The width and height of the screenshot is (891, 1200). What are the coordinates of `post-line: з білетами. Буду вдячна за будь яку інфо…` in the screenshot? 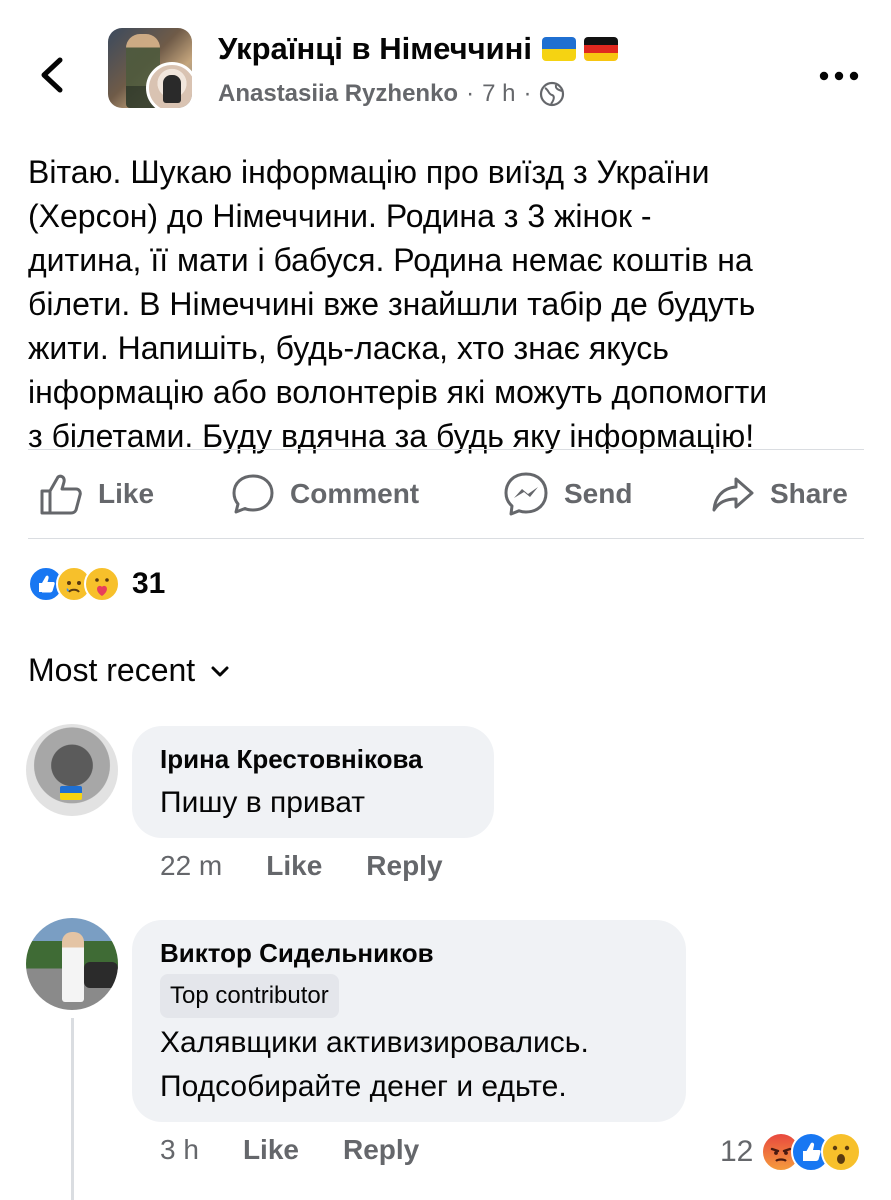 It's located at (391, 436).